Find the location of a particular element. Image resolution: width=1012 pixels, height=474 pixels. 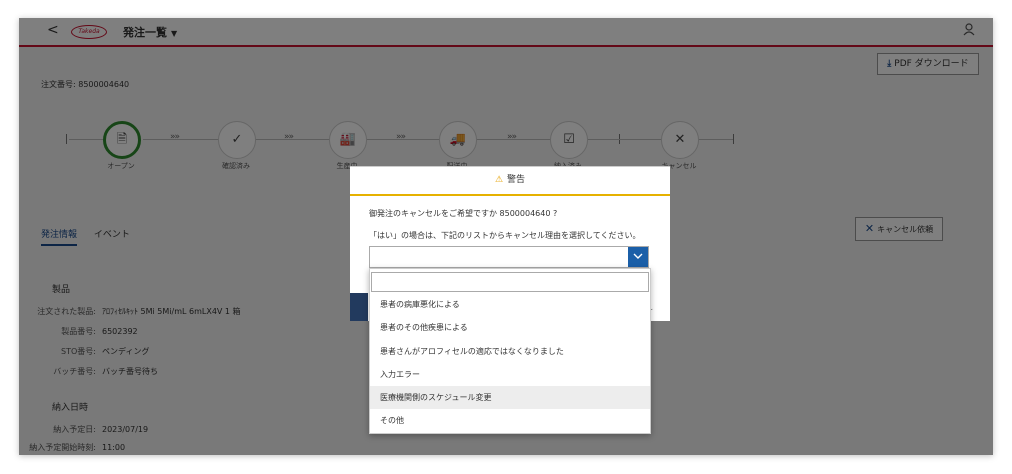

dialog-question: 御発注のキャンセルをご希望ですか 8500004640 ? is located at coordinates (463, 213).